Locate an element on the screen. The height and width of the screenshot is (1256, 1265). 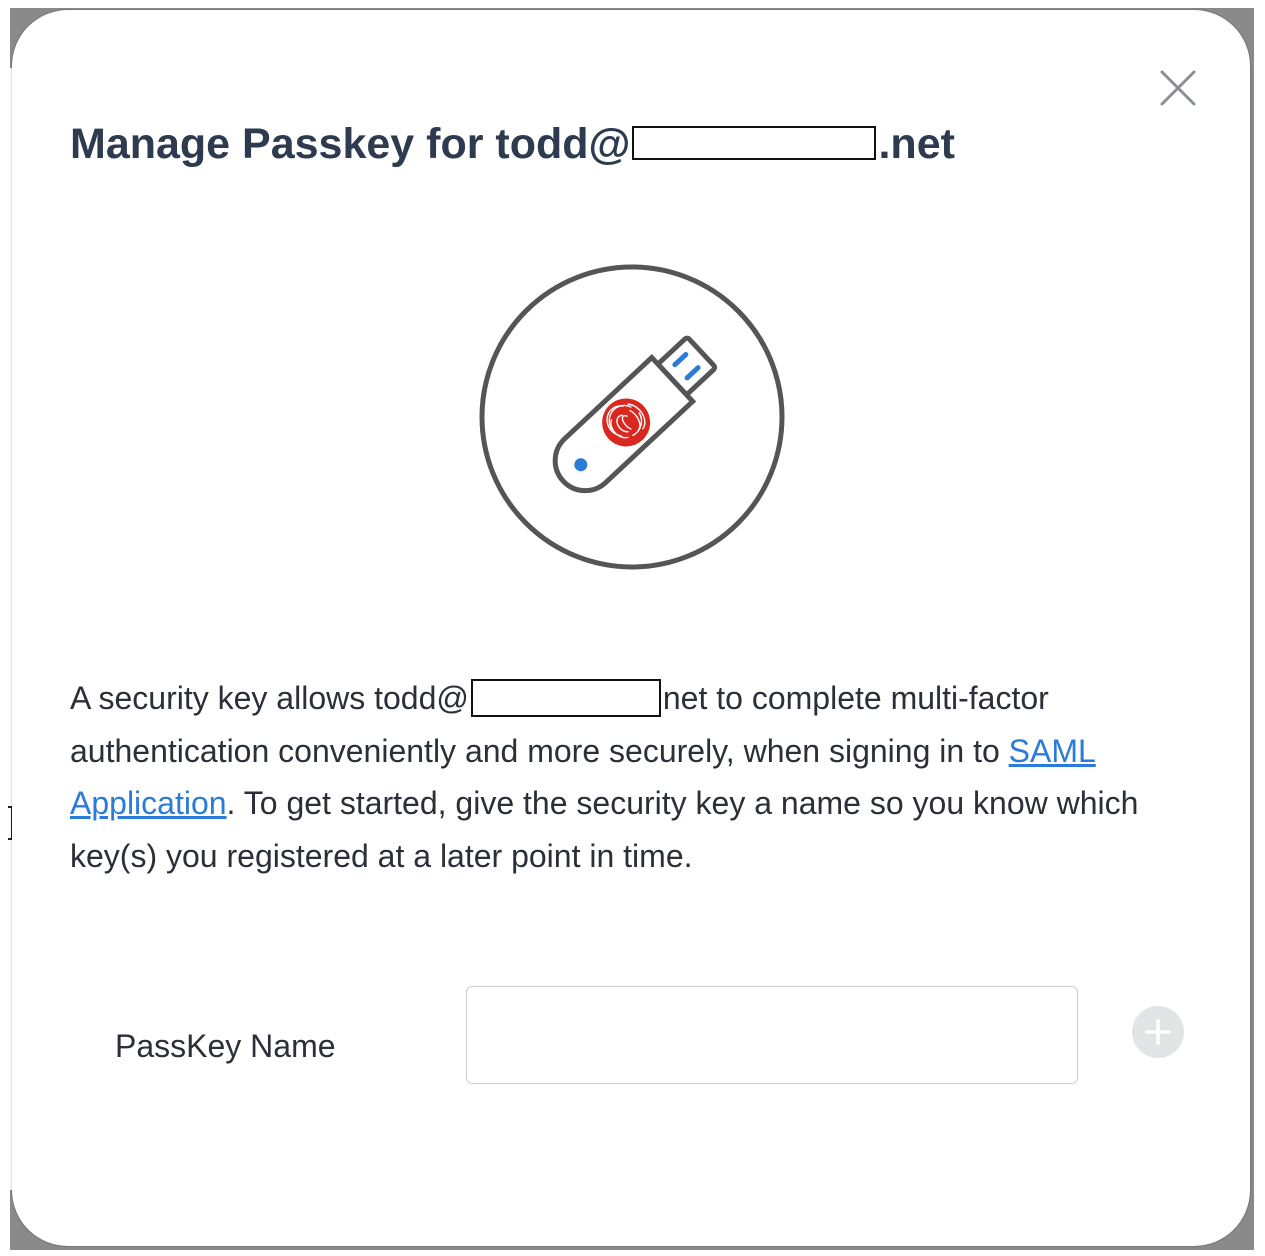
security-key-fingerprint-icon is located at coordinates (632, 417).